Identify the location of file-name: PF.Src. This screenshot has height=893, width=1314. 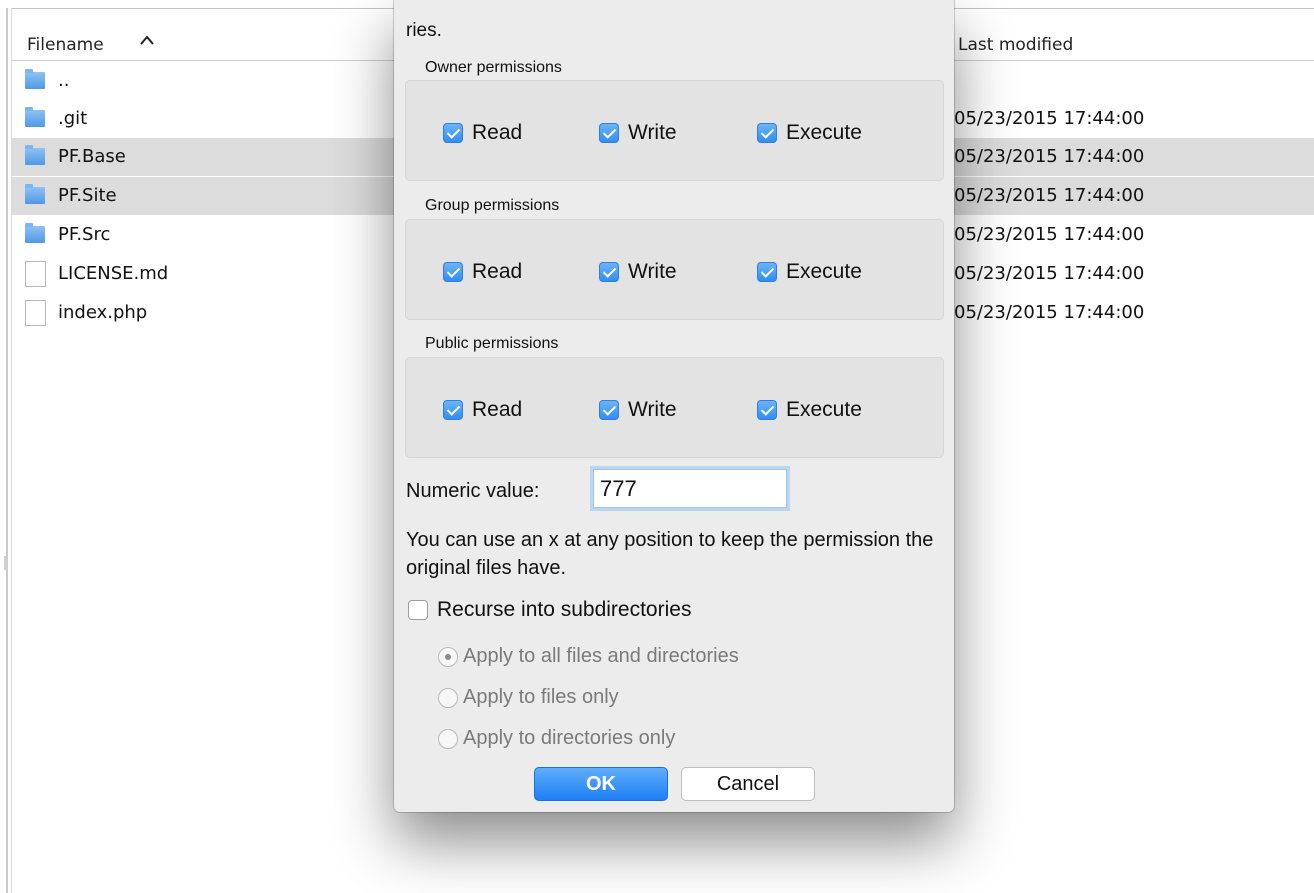
(84, 234).